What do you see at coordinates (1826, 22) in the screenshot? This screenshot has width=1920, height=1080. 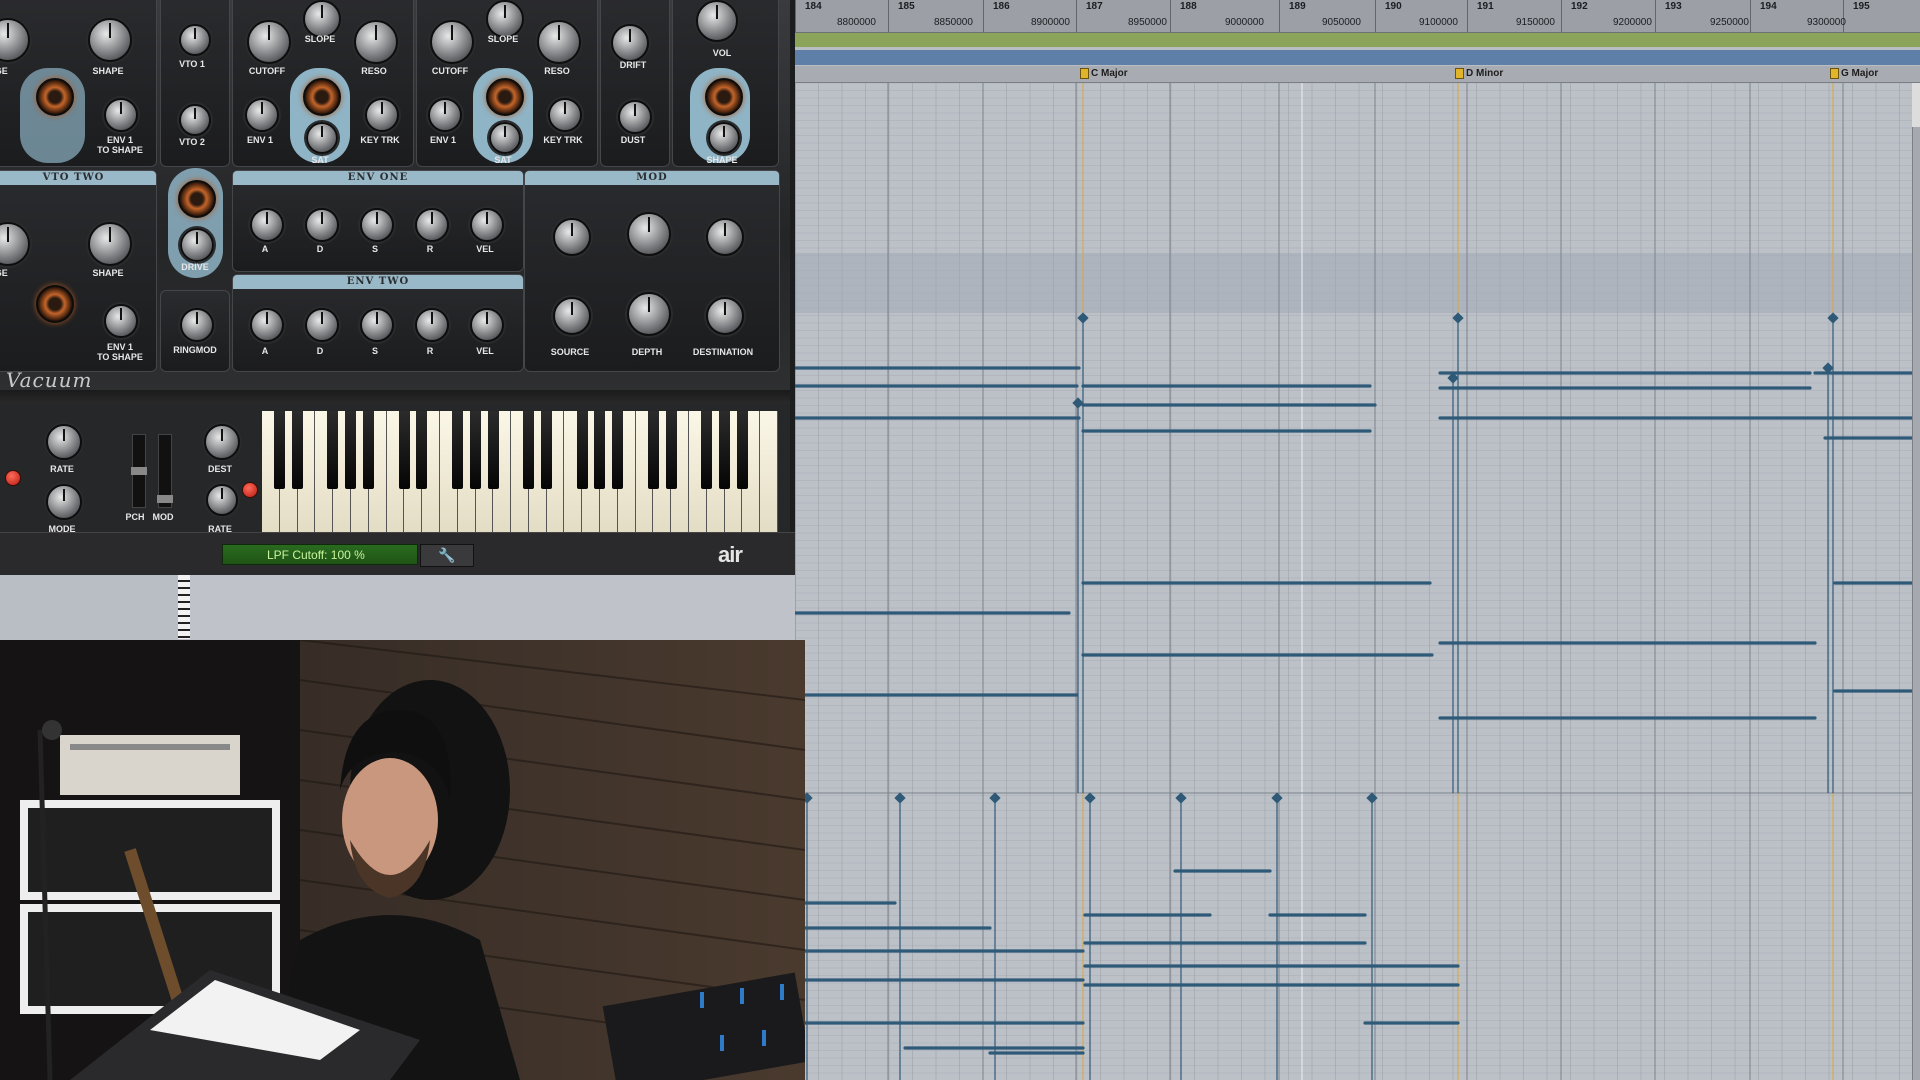 I see `sample-position: 9300000` at bounding box center [1826, 22].